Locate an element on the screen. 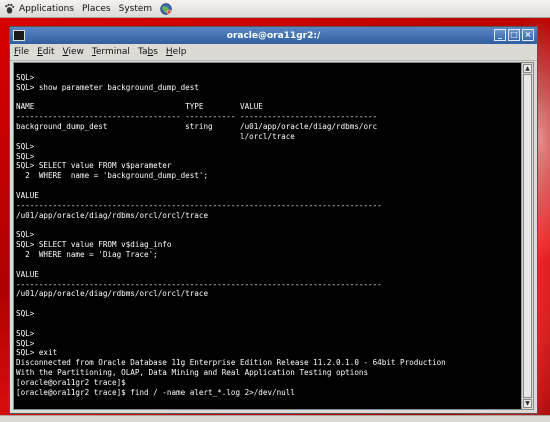 Image resolution: width=550 pixels, height=422 pixels. applications-menu: Applications is located at coordinates (39, 8).